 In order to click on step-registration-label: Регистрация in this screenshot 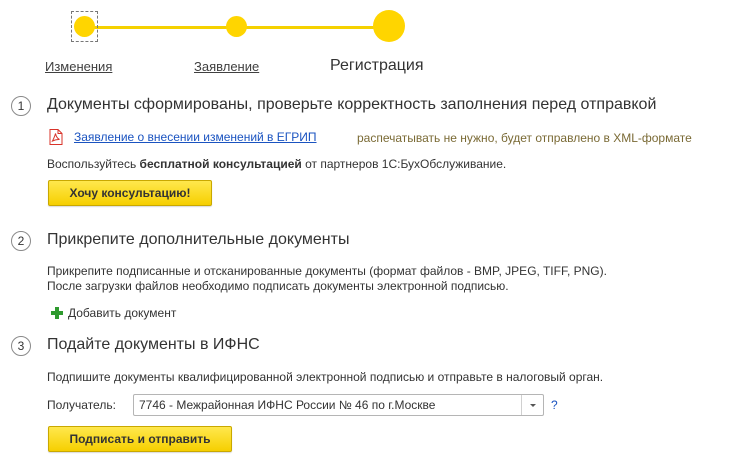, I will do `click(377, 65)`.